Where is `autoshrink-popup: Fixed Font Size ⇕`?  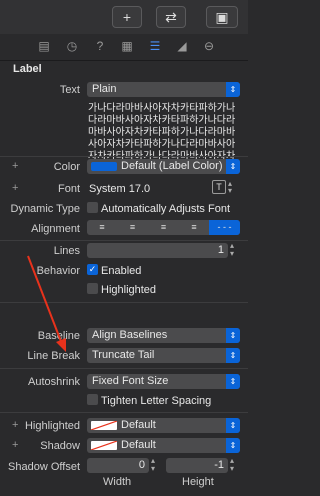
autoshrink-popup: Fixed Font Size ⇕ is located at coordinates (163, 381).